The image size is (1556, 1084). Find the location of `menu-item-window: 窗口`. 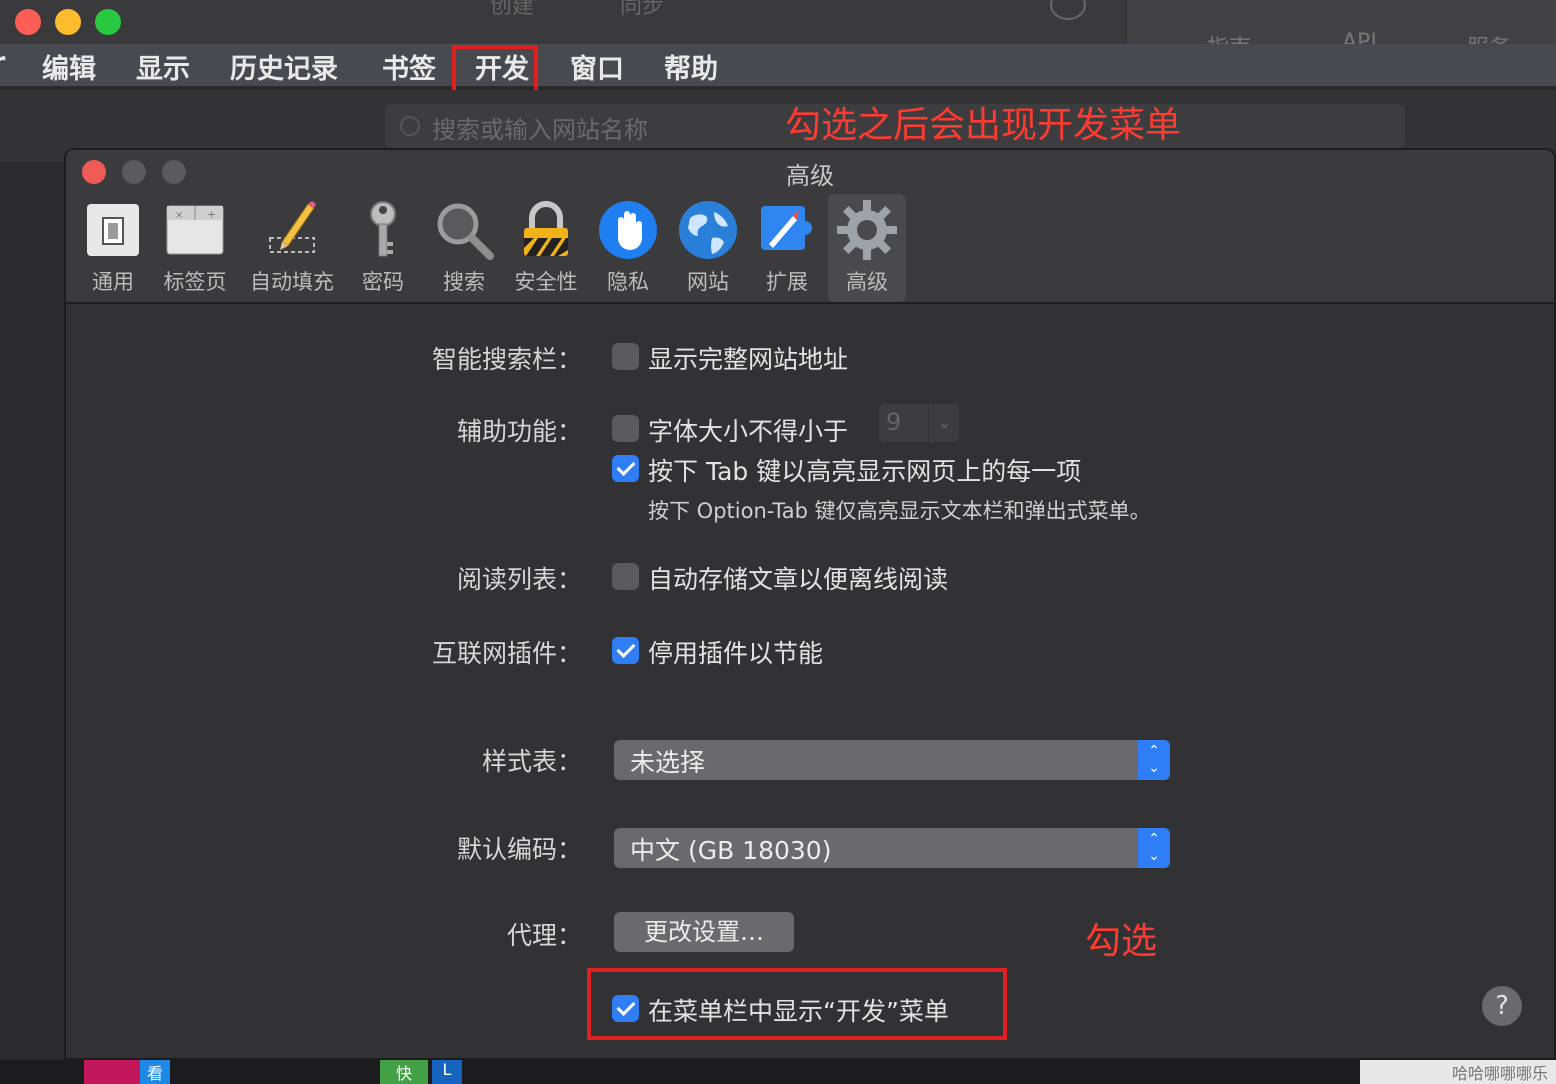

menu-item-window: 窗口 is located at coordinates (597, 66).